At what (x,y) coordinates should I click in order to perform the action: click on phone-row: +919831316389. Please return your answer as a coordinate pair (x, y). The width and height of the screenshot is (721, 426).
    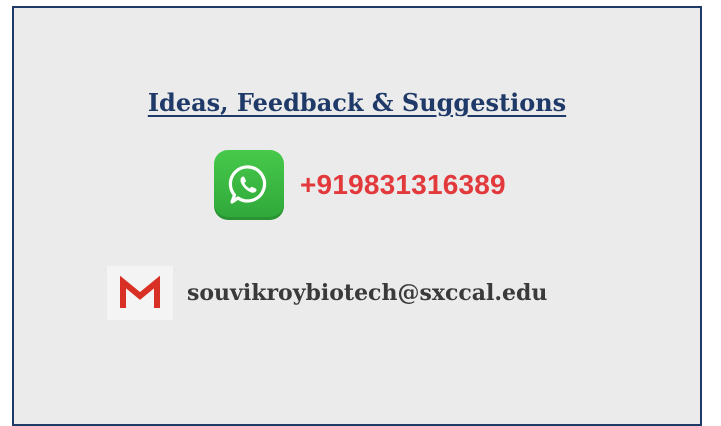
    Looking at the image, I should click on (360, 185).